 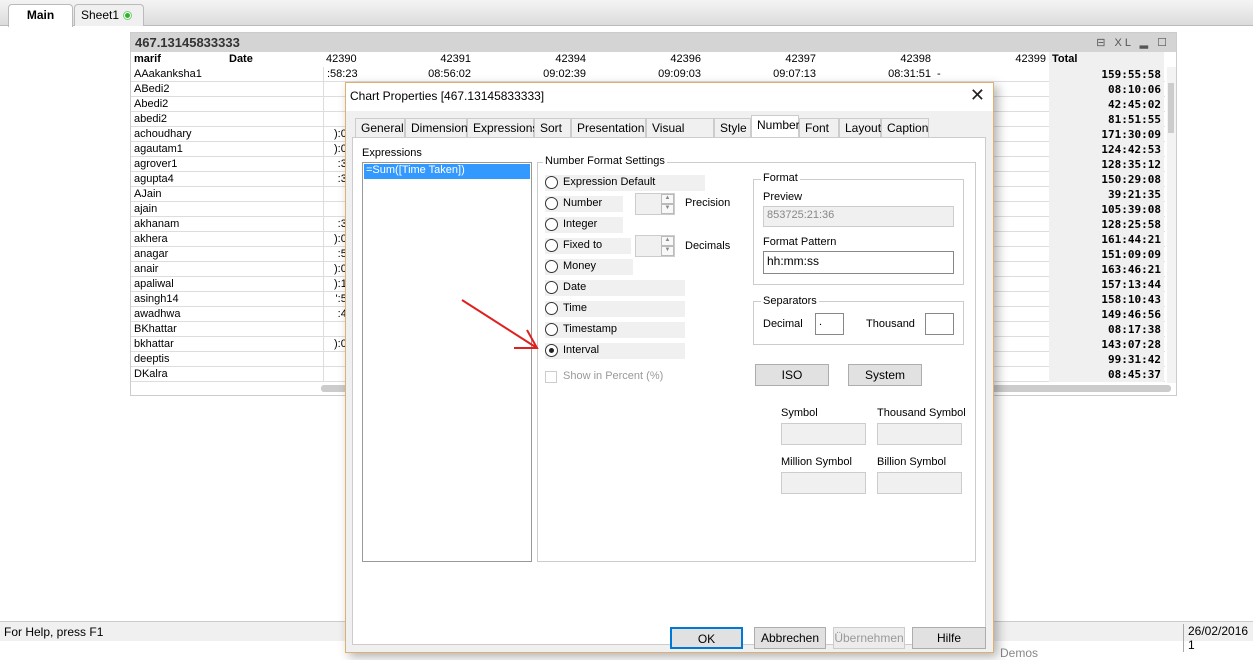 What do you see at coordinates (1106, 224) in the screenshot?
I see `total-cell: 128:25:58` at bounding box center [1106, 224].